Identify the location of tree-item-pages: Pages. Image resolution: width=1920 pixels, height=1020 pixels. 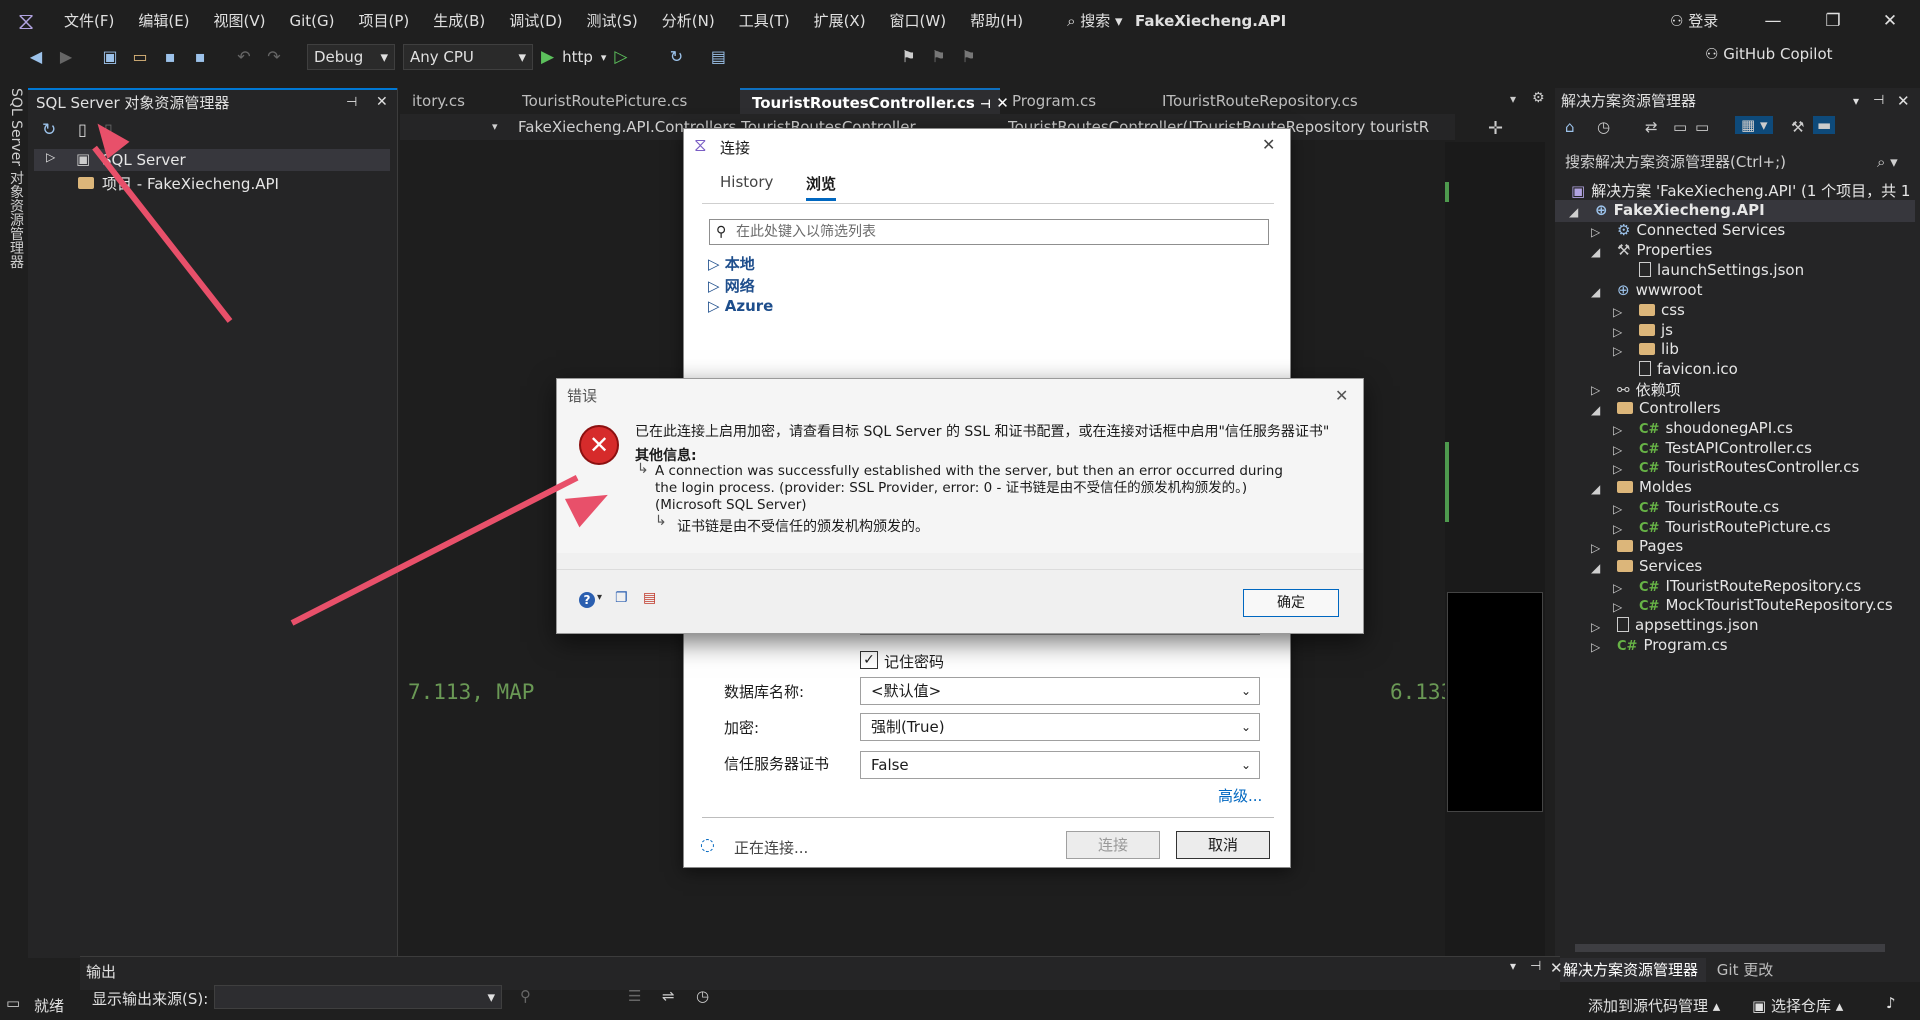
(1650, 546).